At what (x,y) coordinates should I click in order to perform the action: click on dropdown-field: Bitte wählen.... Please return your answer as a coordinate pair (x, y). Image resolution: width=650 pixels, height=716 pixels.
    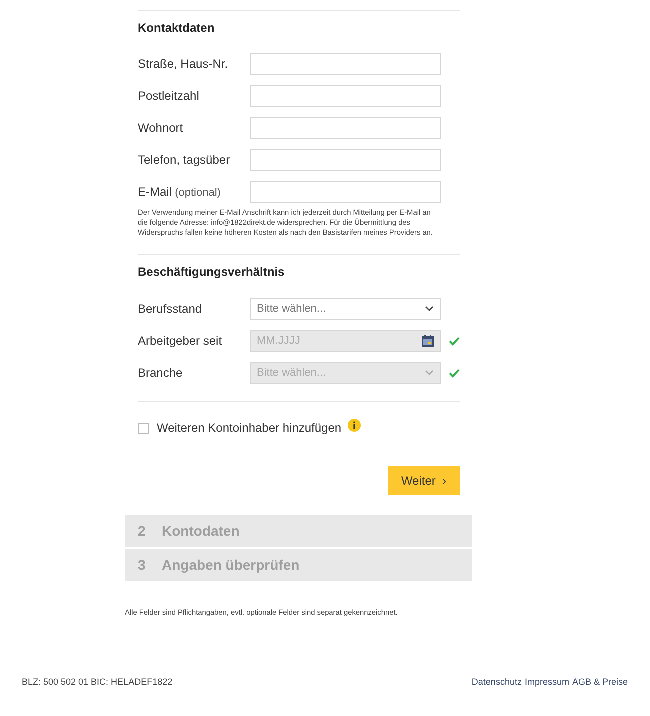
    Looking at the image, I should click on (345, 309).